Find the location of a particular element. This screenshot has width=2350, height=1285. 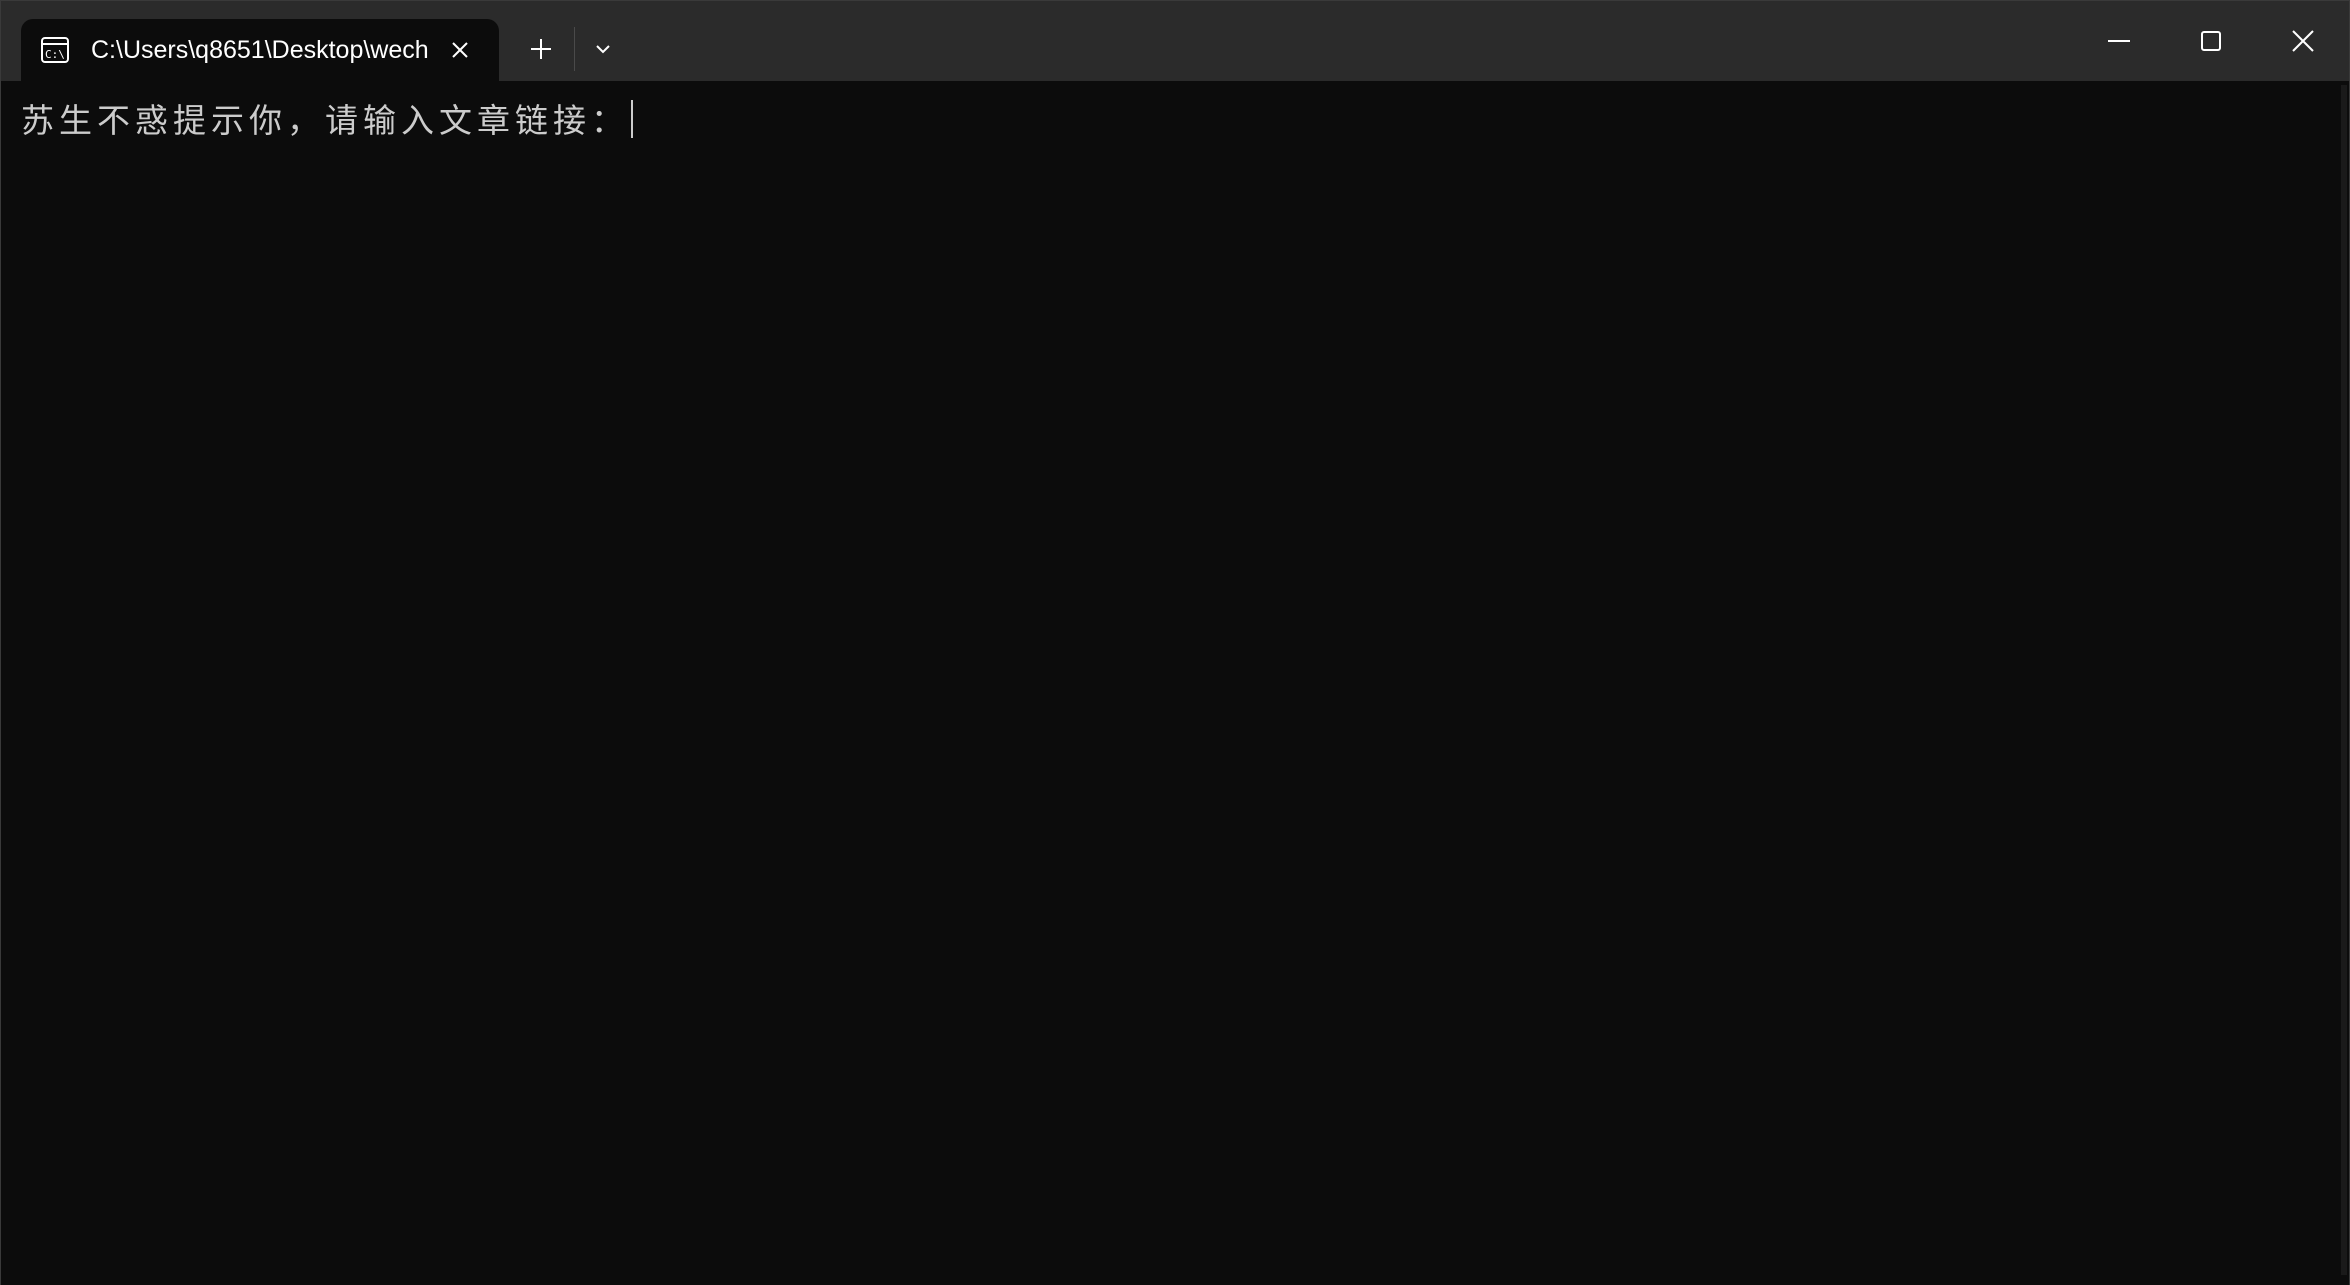

console-prompt-line: 苏生不惑提示你，请输入文章链接： is located at coordinates (327, 121).